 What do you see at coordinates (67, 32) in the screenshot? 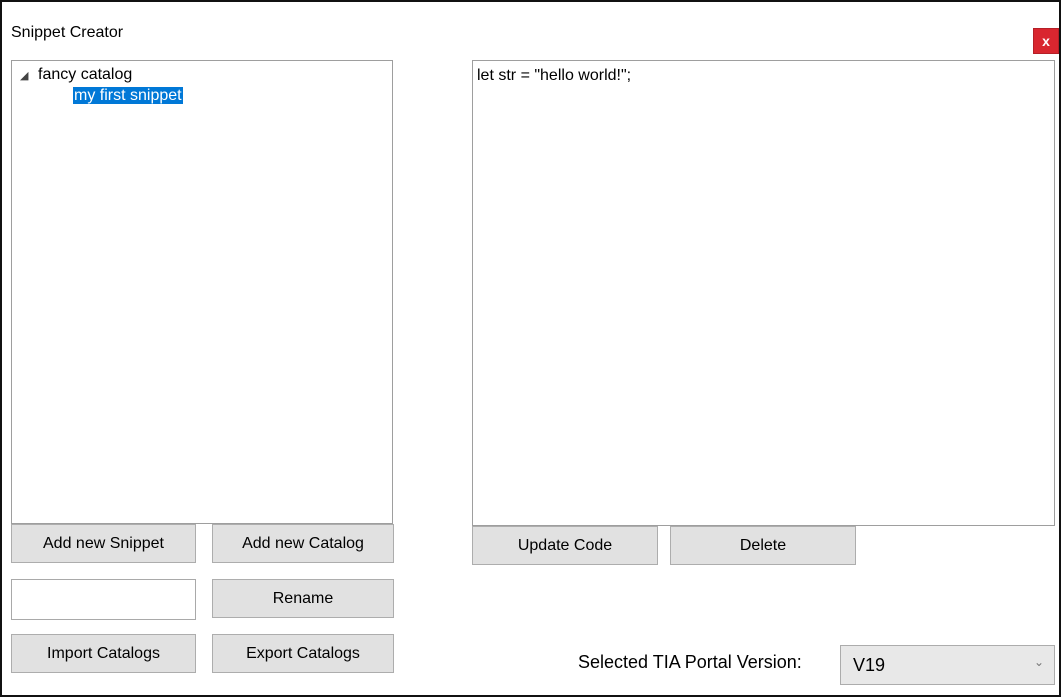
I see `window-title: Snippet Creator` at bounding box center [67, 32].